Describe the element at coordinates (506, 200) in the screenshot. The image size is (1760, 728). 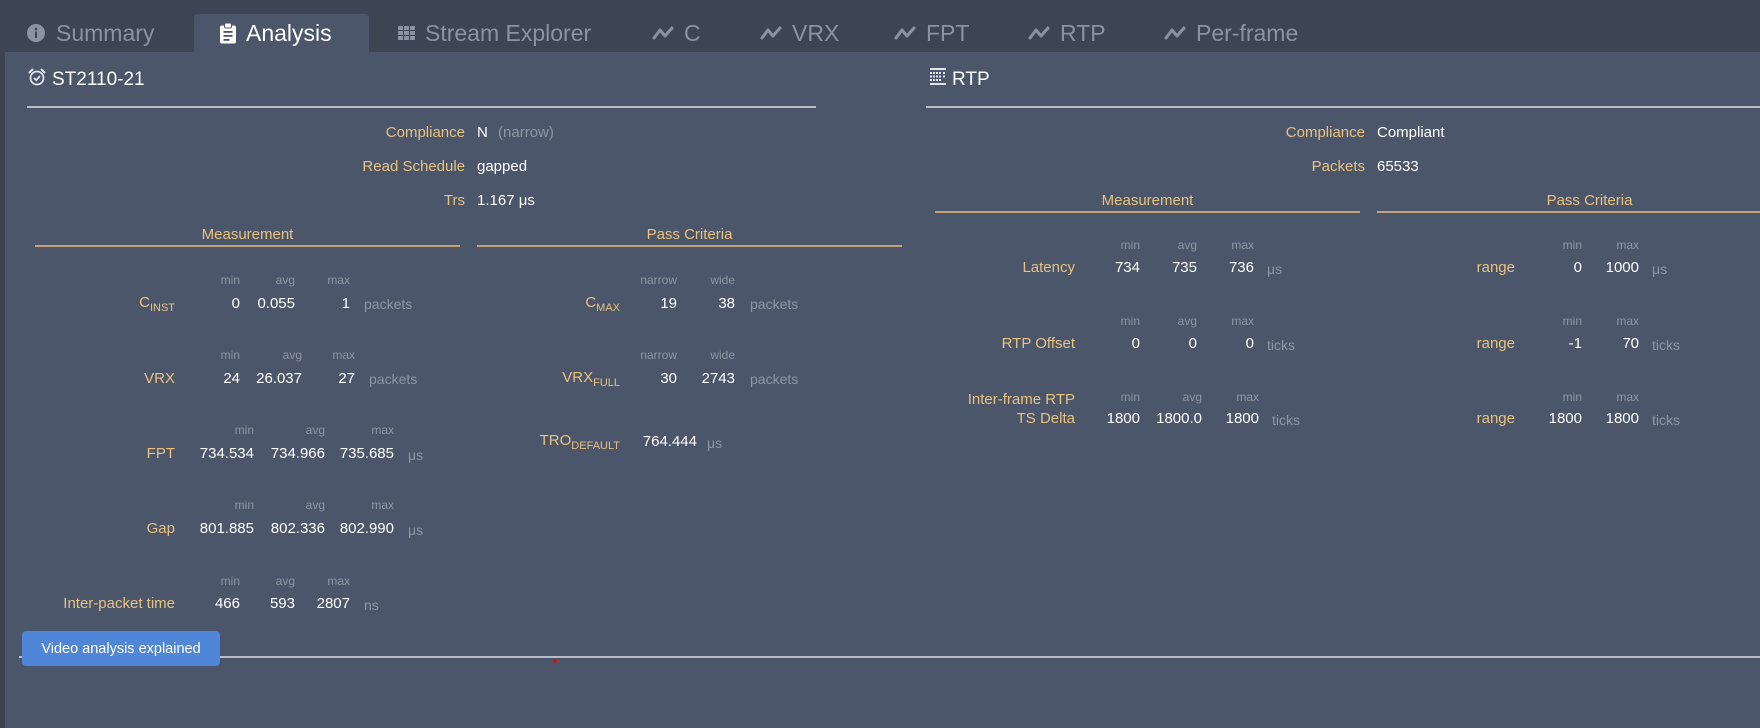
I see `trs-value: 1.167 μs` at that location.